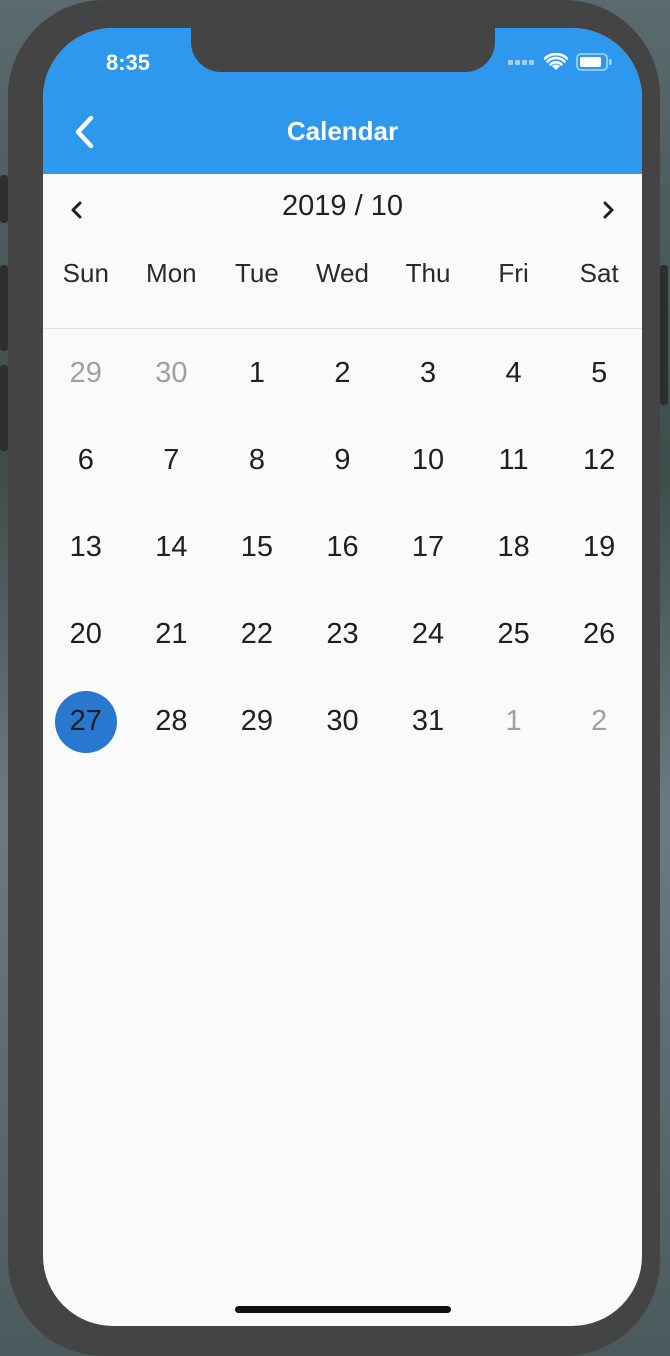 The image size is (670, 1356). Describe the element at coordinates (521, 62) in the screenshot. I see `cellular-signal-icon` at that location.